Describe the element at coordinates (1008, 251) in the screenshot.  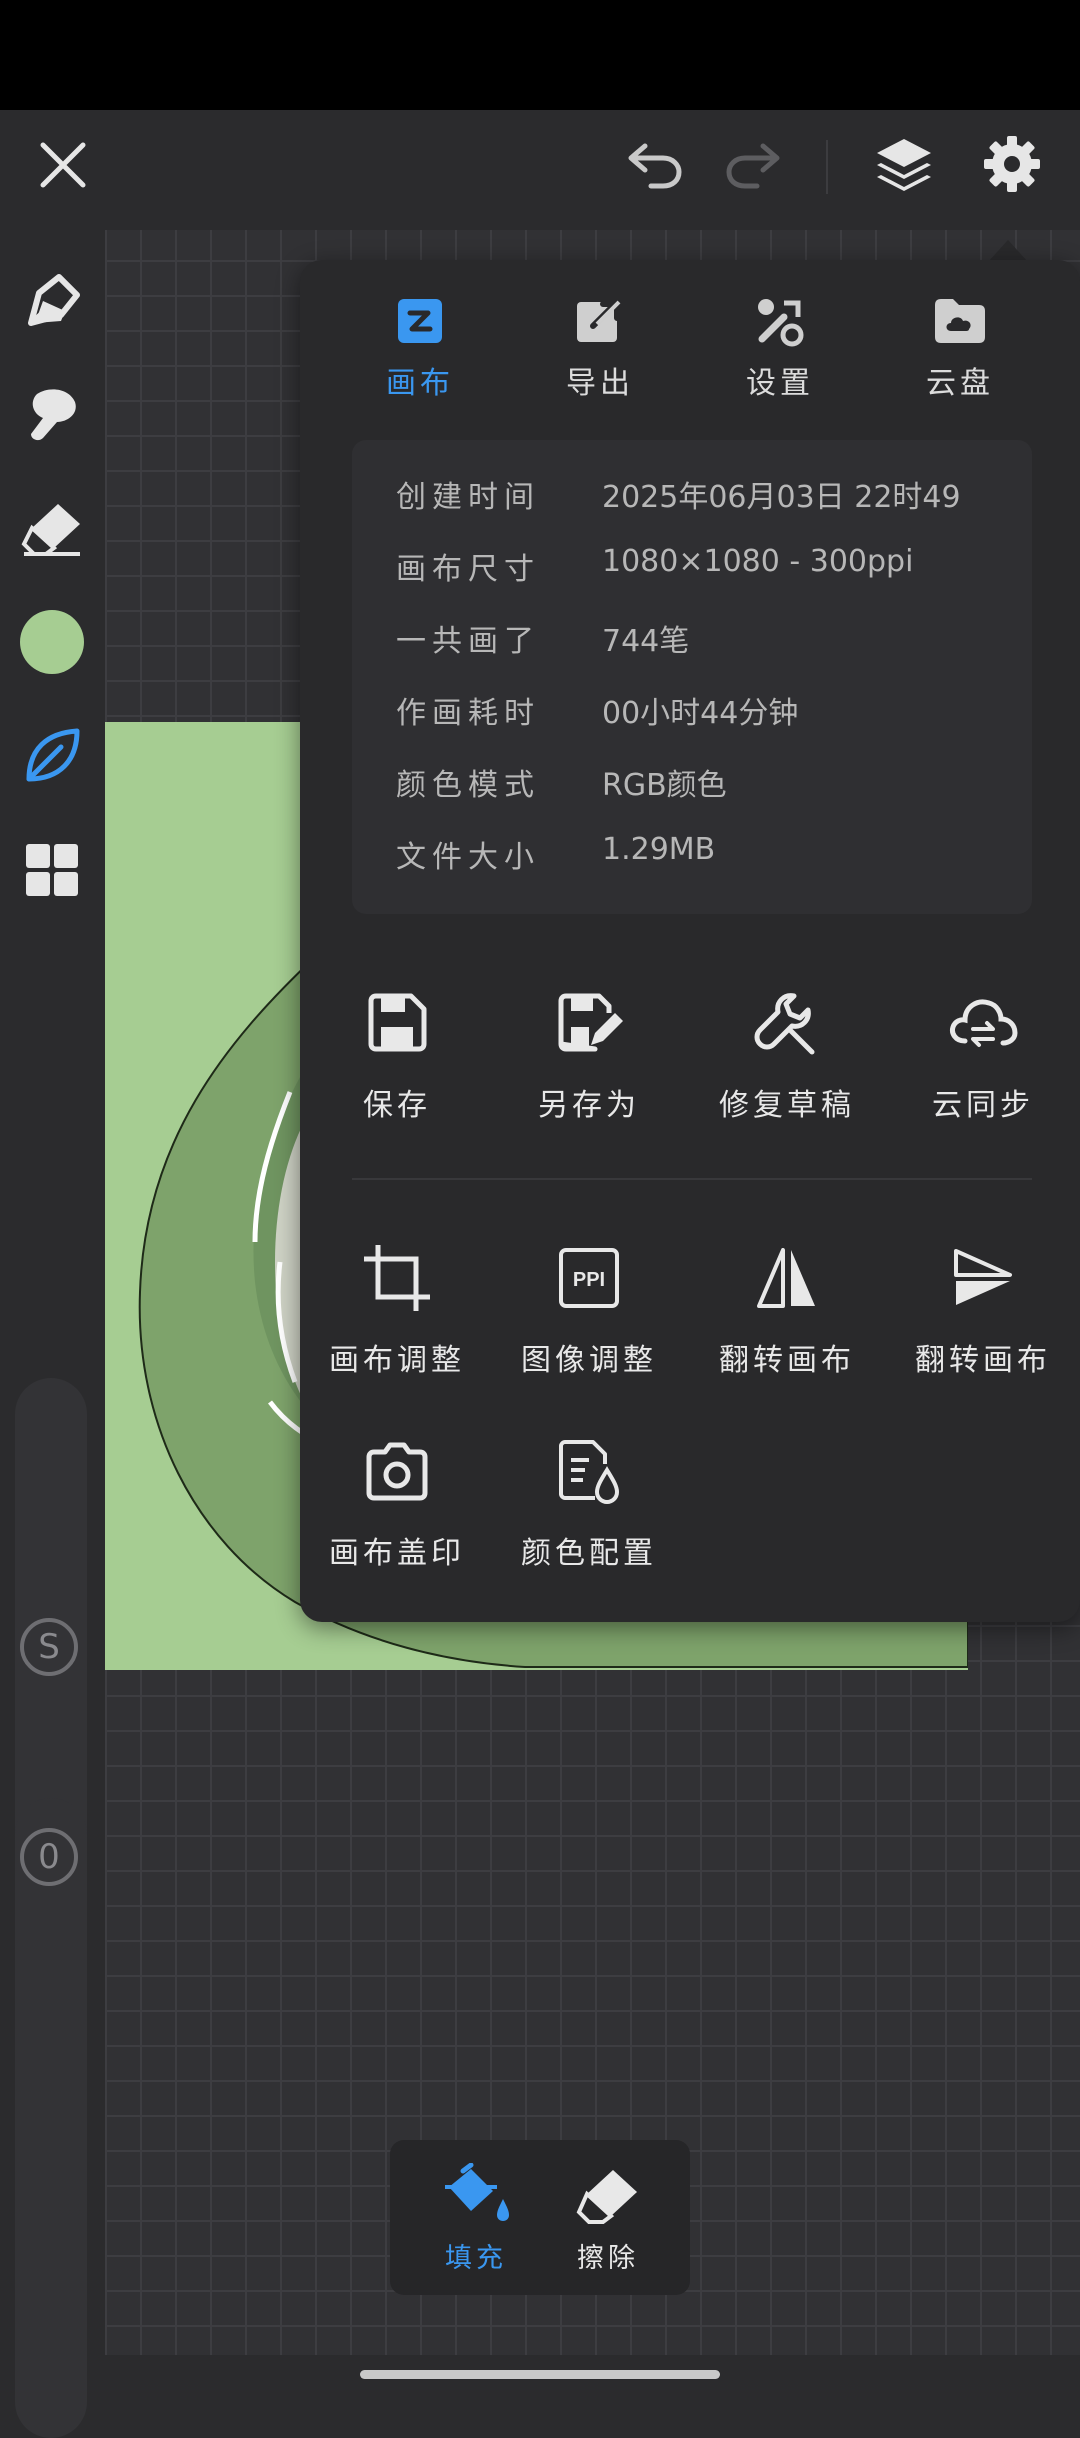
I see `menu-pointer` at that location.